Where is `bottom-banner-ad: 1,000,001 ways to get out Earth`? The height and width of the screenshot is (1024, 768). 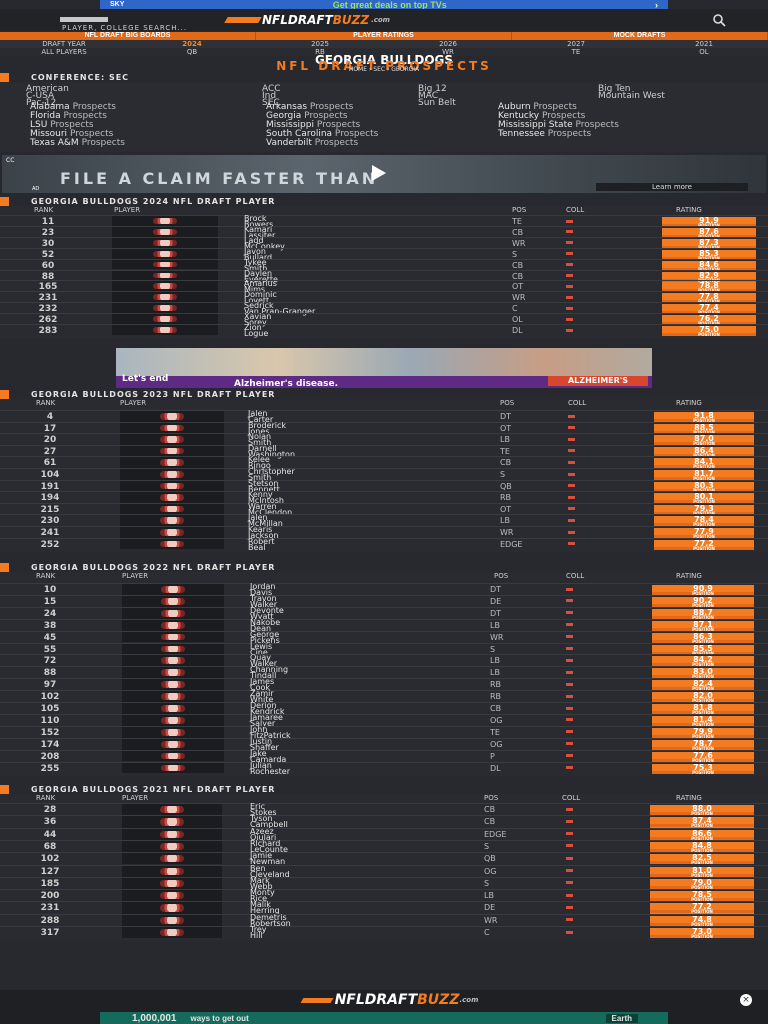
bottom-banner-ad: 1,000,001 ways to get out Earth is located at coordinates (384, 1018).